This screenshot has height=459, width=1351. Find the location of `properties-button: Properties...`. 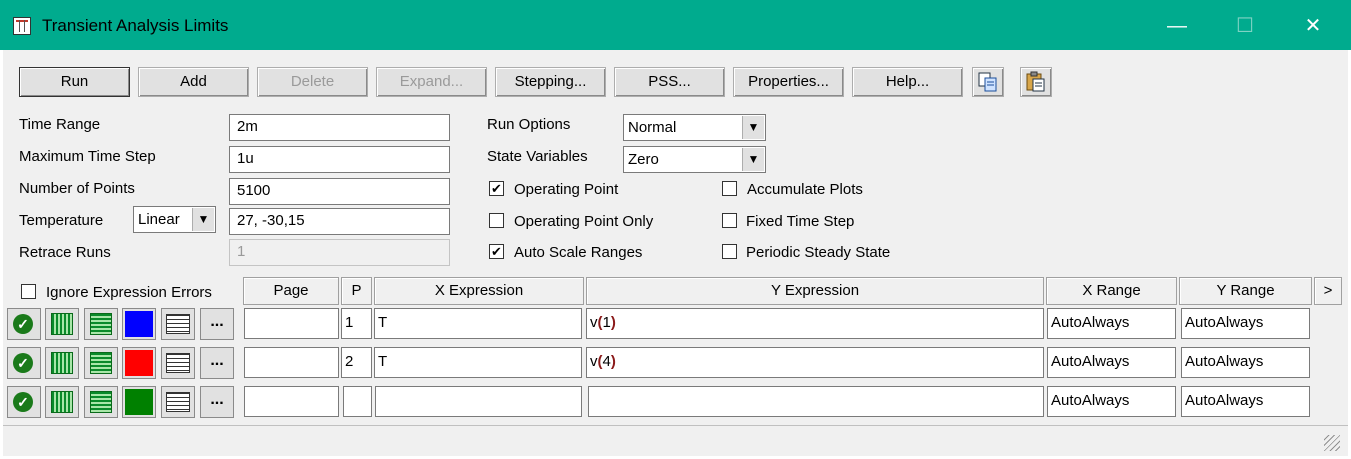

properties-button: Properties... is located at coordinates (788, 82).